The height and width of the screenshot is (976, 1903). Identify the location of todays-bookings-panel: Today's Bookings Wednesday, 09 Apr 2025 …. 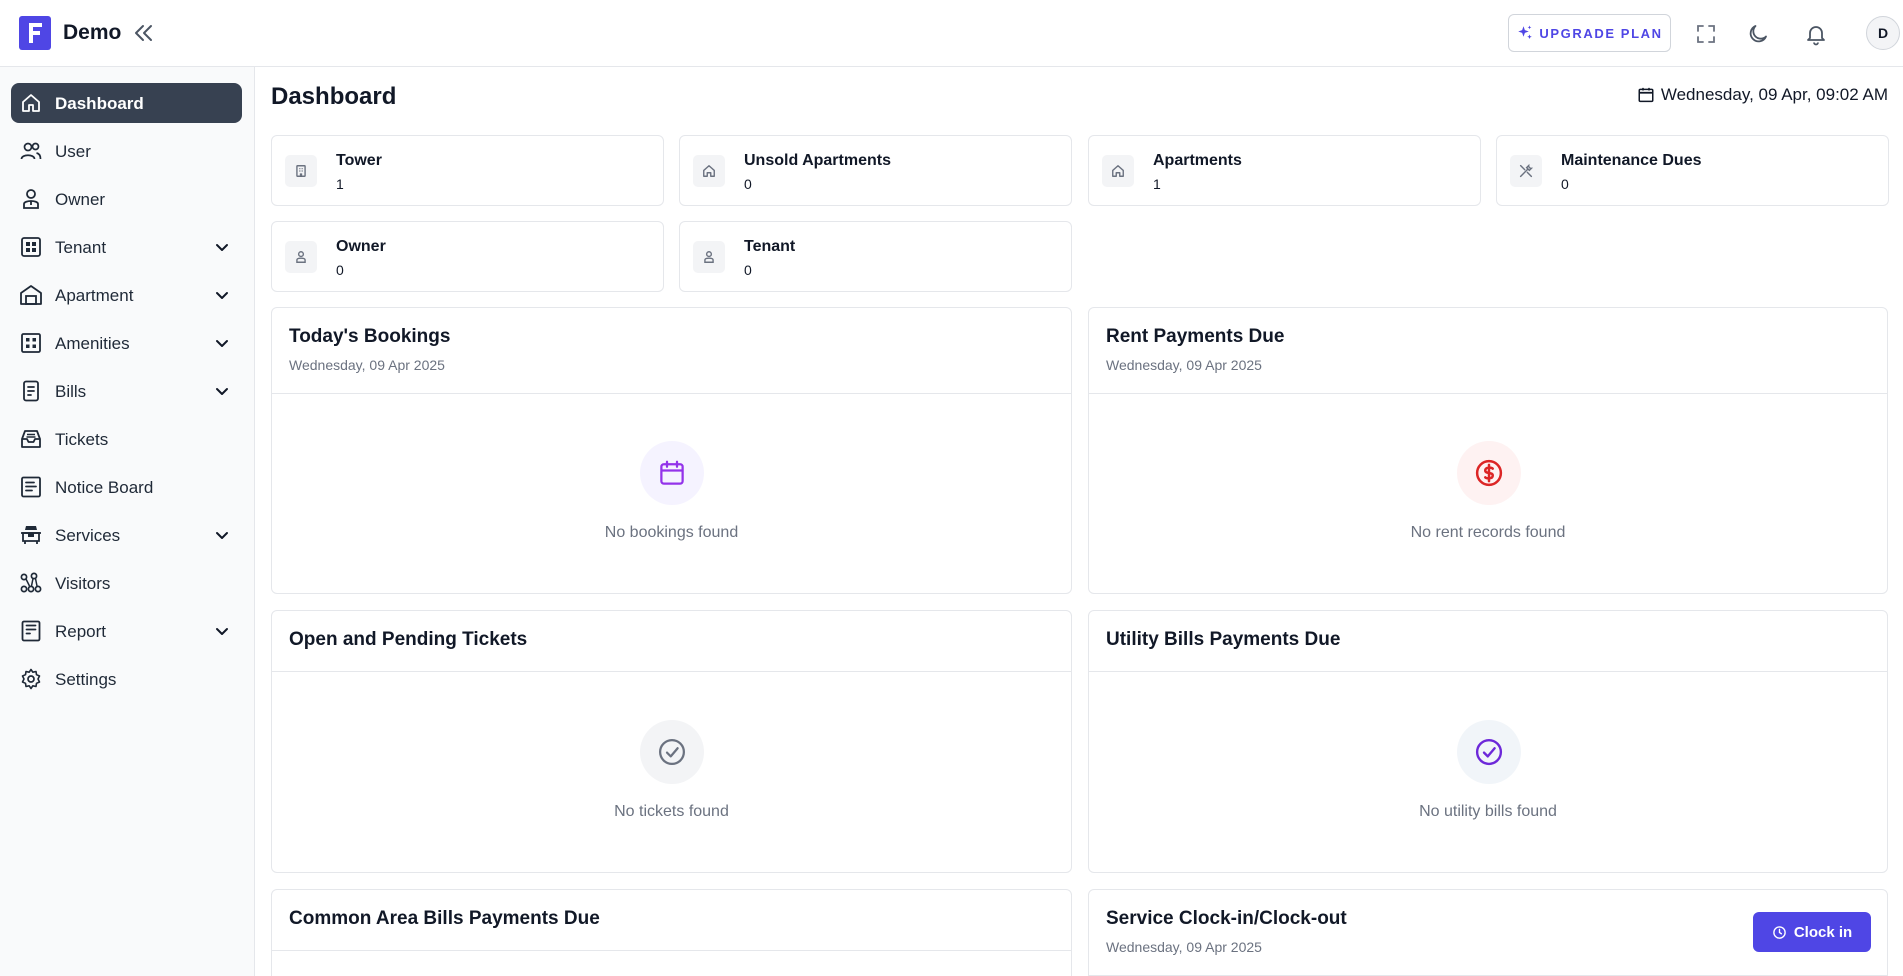
(671, 450).